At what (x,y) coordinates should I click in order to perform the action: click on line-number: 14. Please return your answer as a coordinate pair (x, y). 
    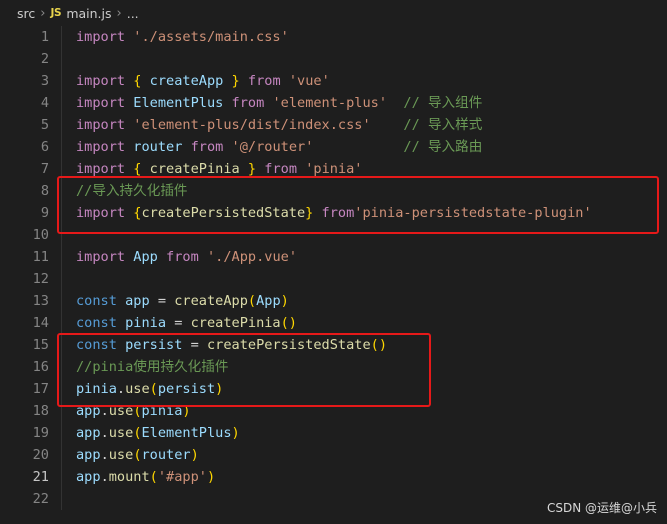
    Looking at the image, I should click on (40, 323).